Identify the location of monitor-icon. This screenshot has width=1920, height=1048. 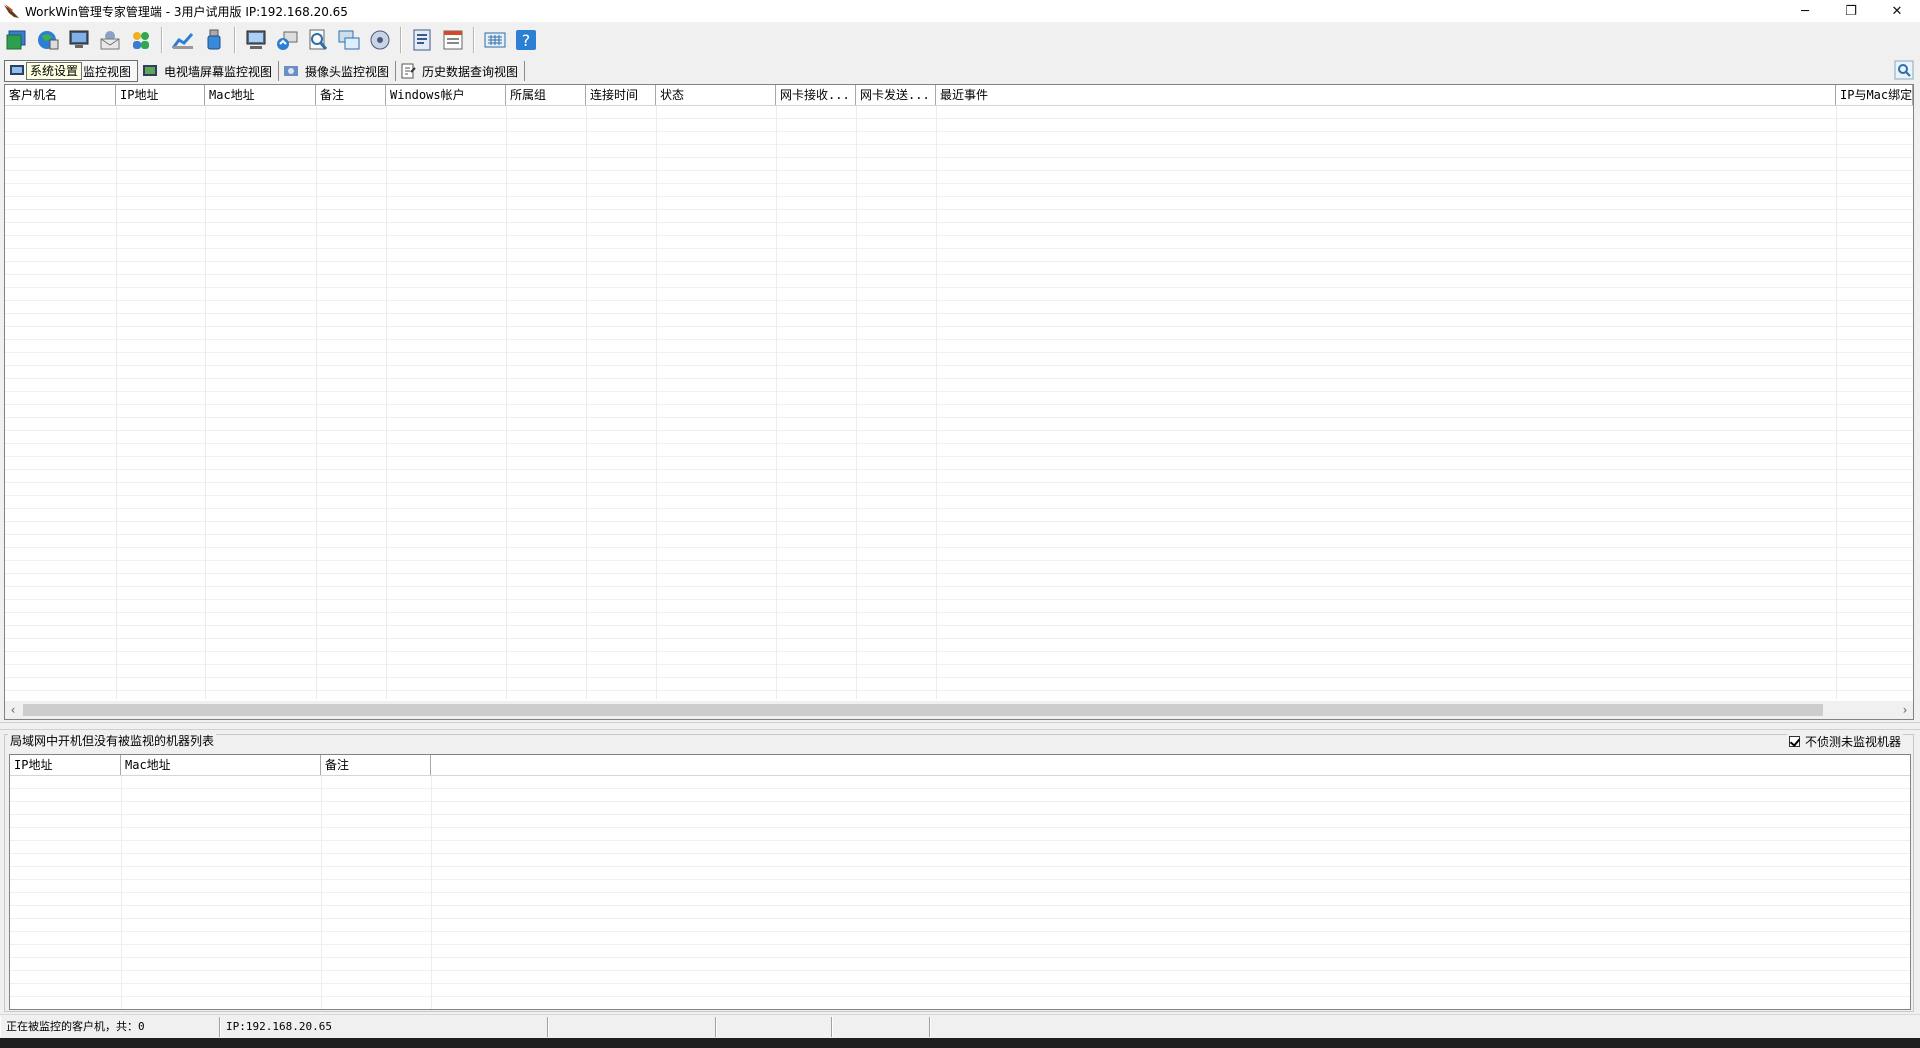
(256, 40).